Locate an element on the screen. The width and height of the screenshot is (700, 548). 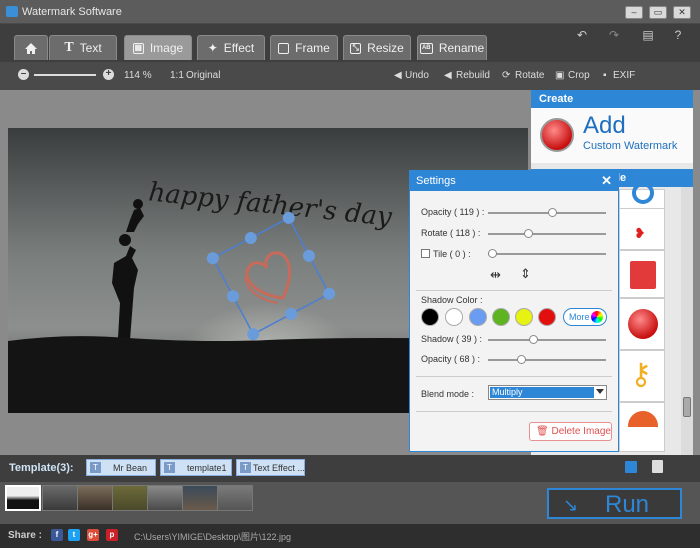
shadow-color-blue is located at coordinates (478, 317).